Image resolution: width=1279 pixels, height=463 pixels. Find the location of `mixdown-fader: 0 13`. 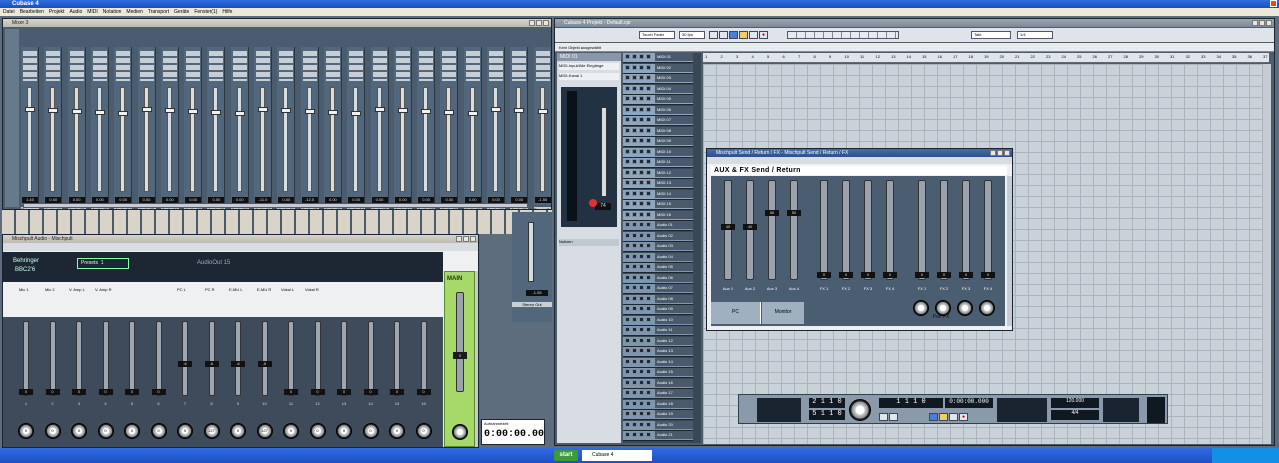

mixdown-fader: 0 13 is located at coordinates (344, 366).